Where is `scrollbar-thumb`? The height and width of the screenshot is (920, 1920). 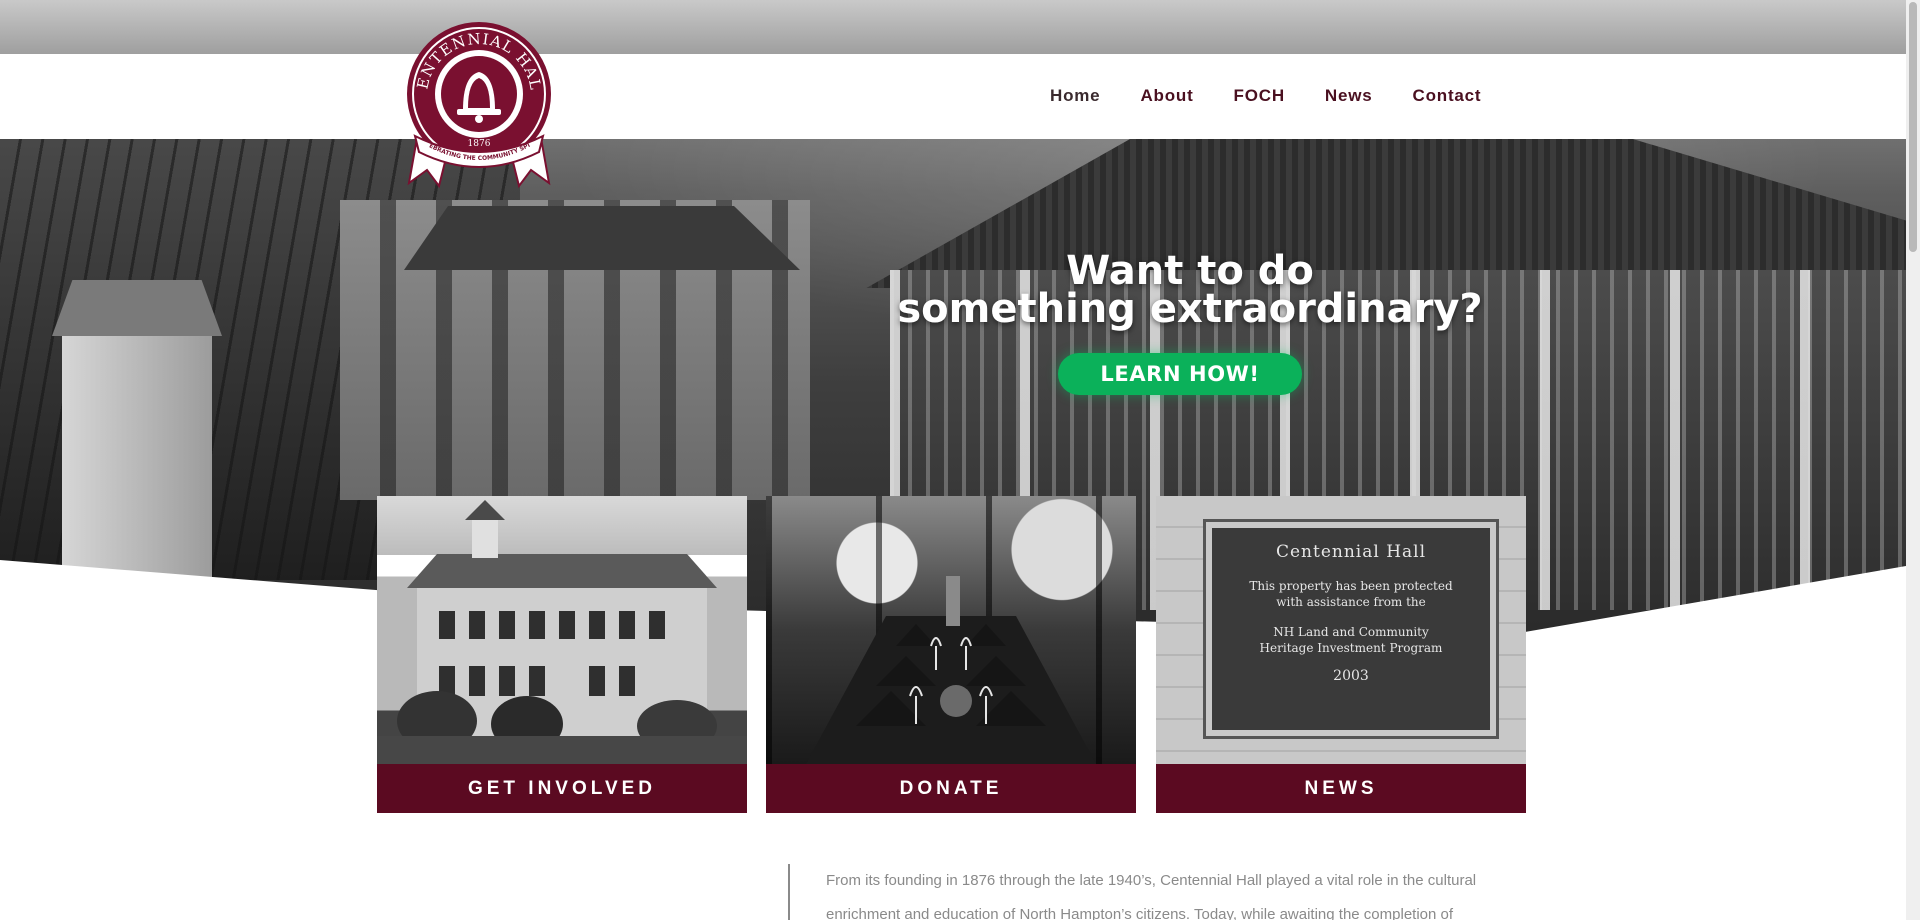 scrollbar-thumb is located at coordinates (1913, 127).